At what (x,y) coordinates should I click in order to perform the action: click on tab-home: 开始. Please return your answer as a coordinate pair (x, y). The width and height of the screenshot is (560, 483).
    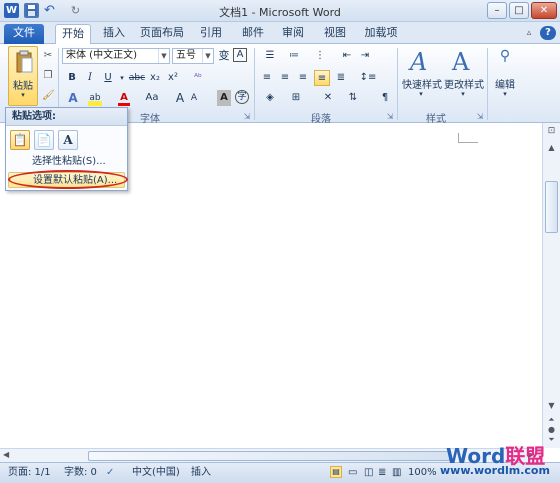
    Looking at the image, I should click on (73, 34).